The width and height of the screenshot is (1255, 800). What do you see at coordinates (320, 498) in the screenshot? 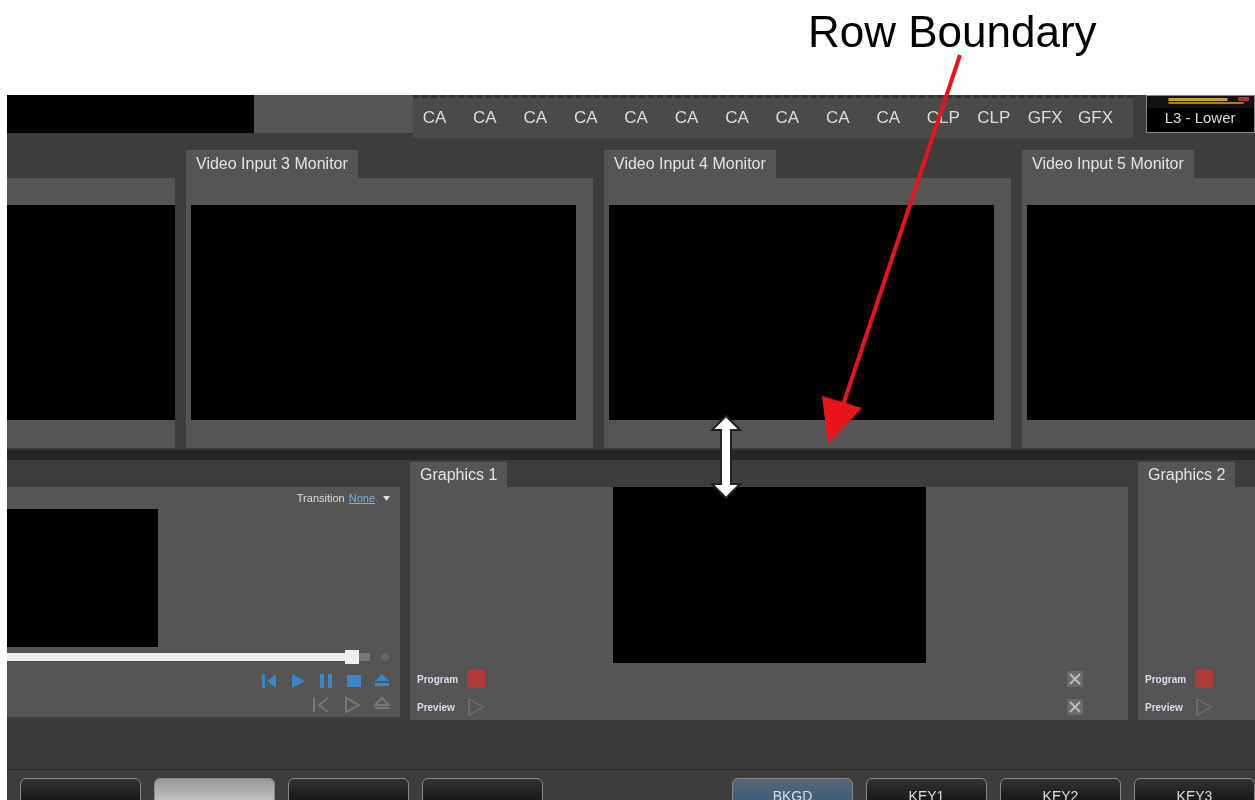
I see `transition-label: Transition` at bounding box center [320, 498].